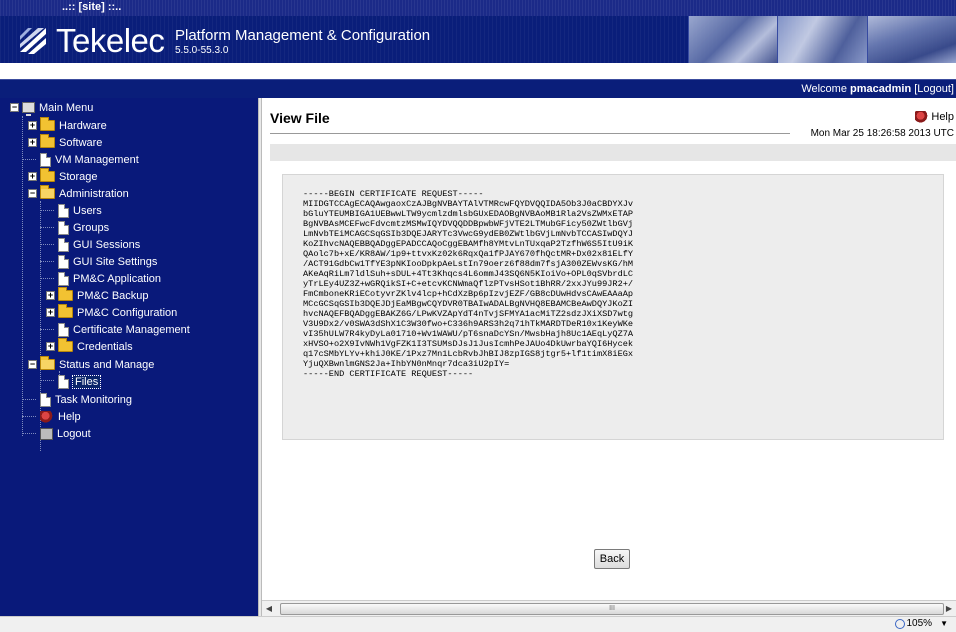 This screenshot has width=956, height=632. I want to click on menu-gui-site-settings: GUI Site Settings, so click(107, 261).